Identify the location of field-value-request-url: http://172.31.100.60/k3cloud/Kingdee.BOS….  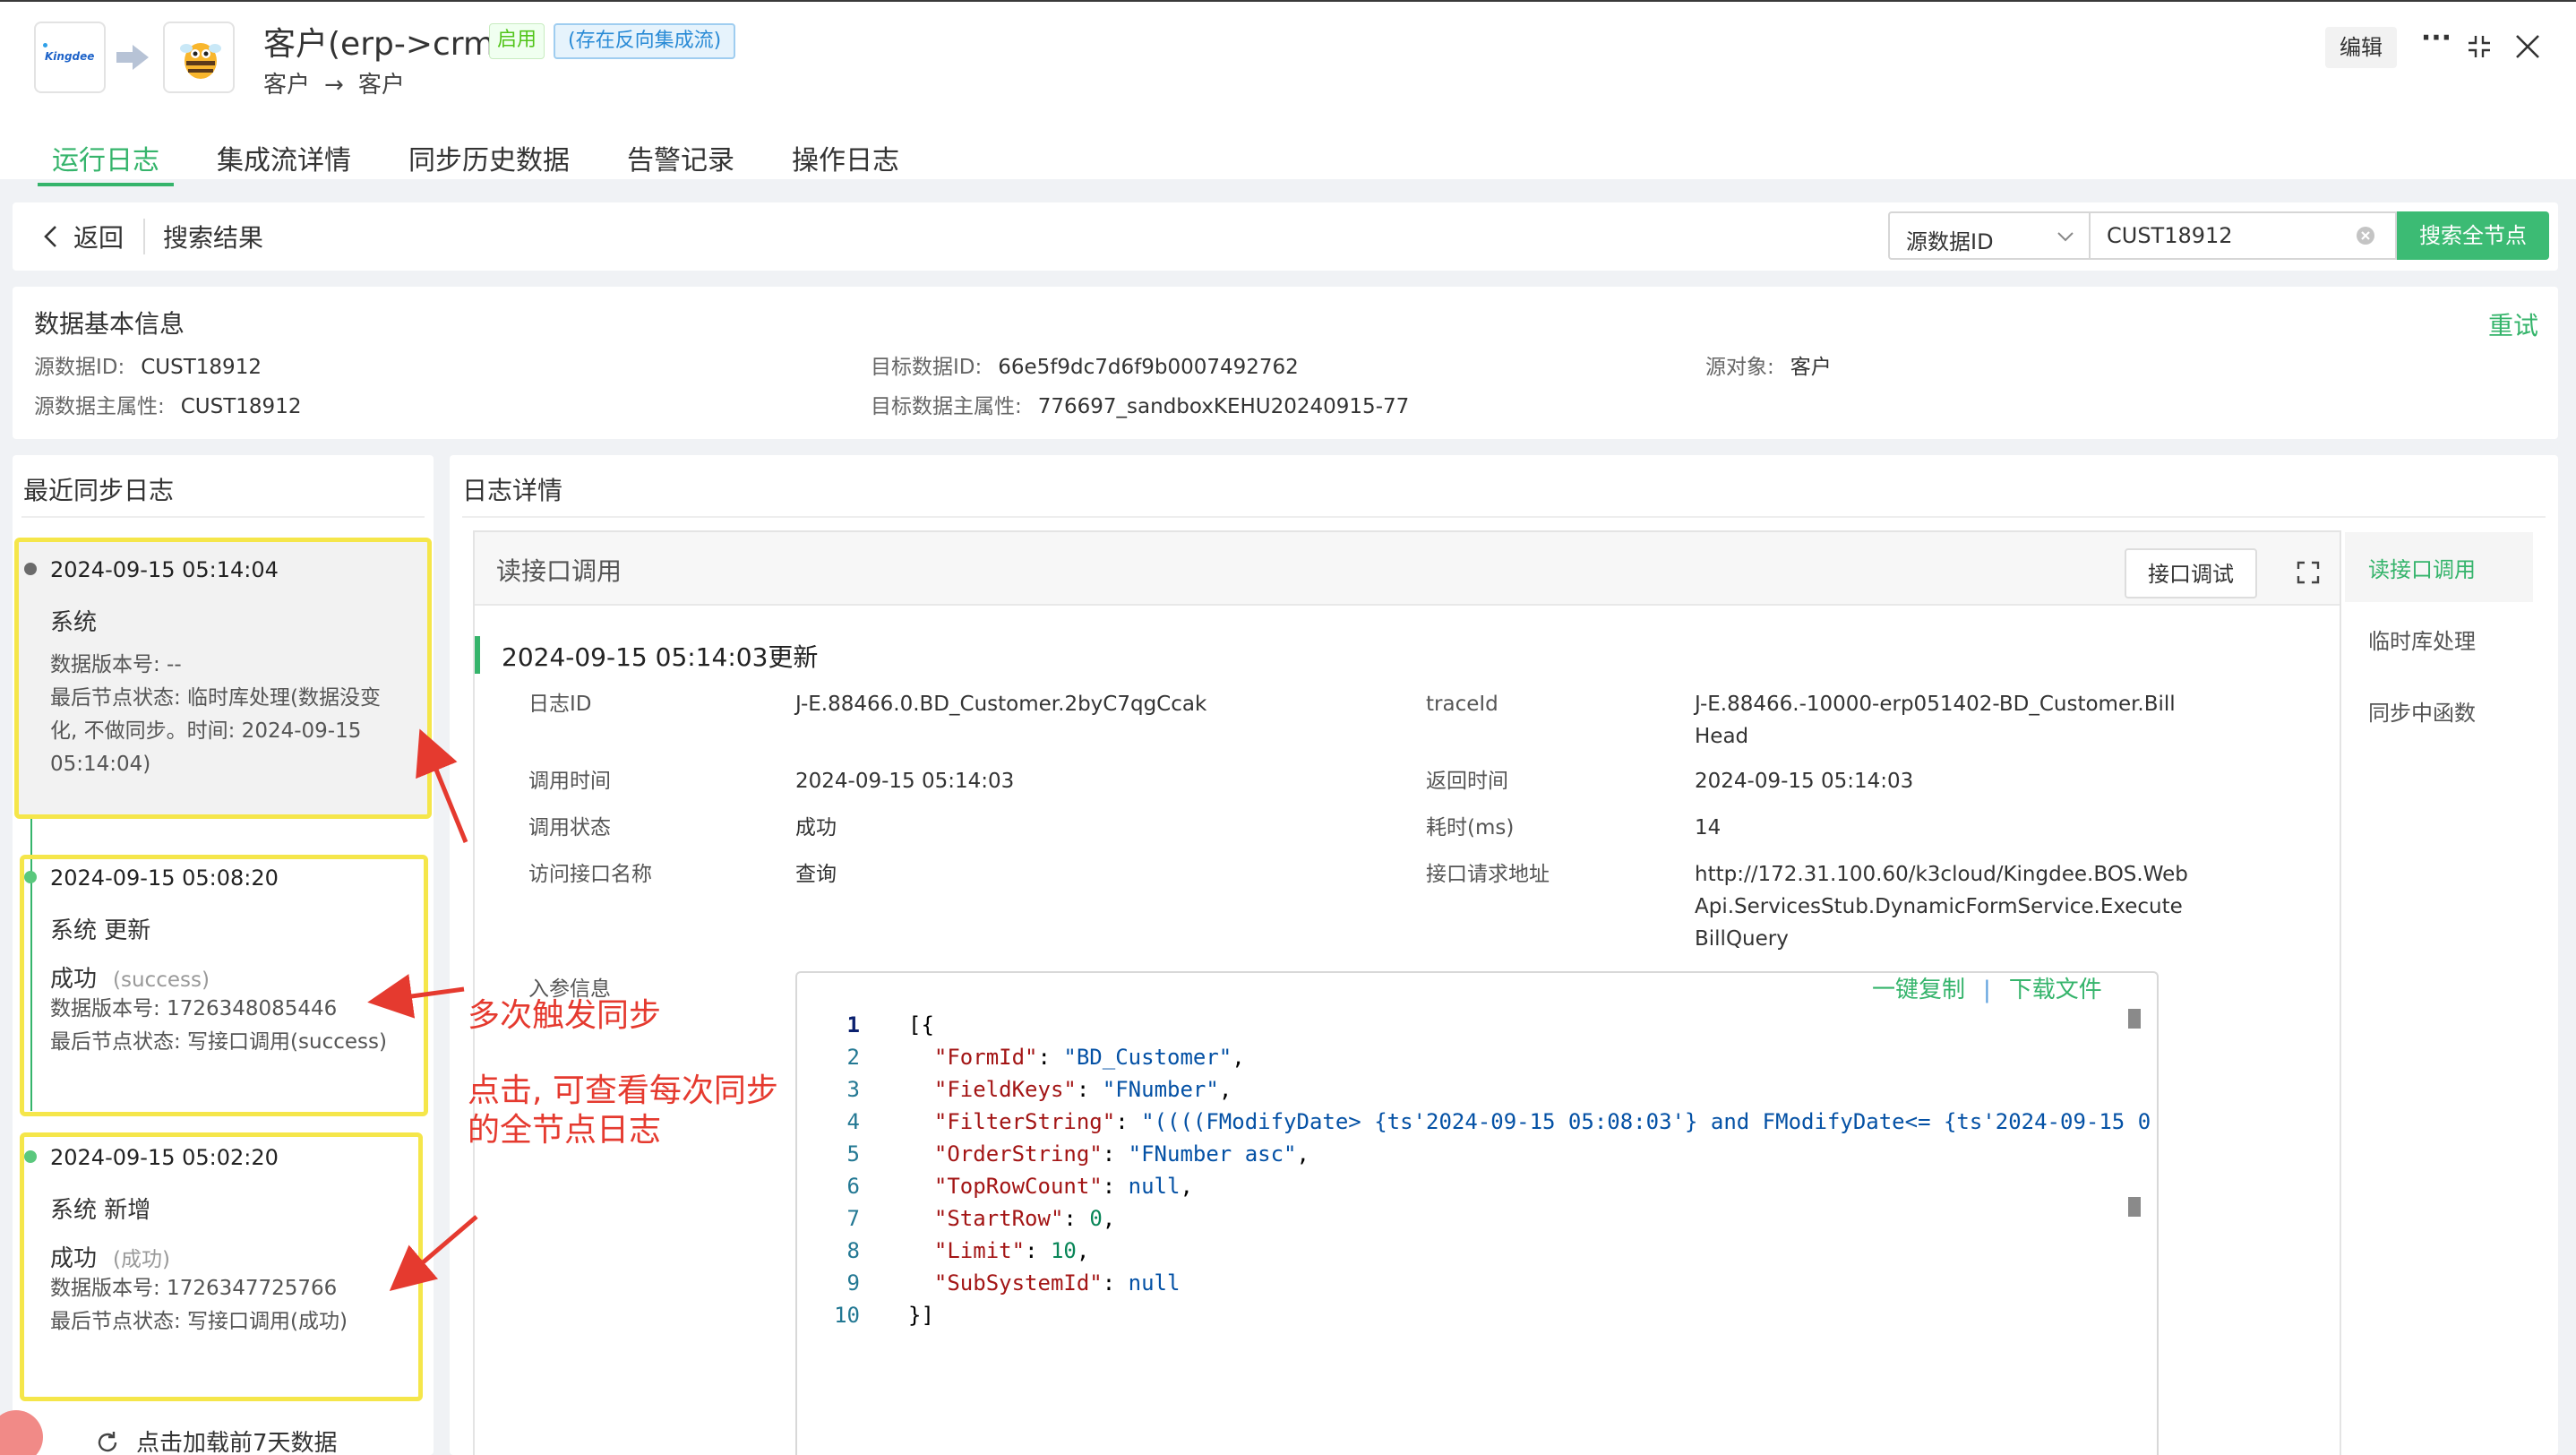
(1941, 907).